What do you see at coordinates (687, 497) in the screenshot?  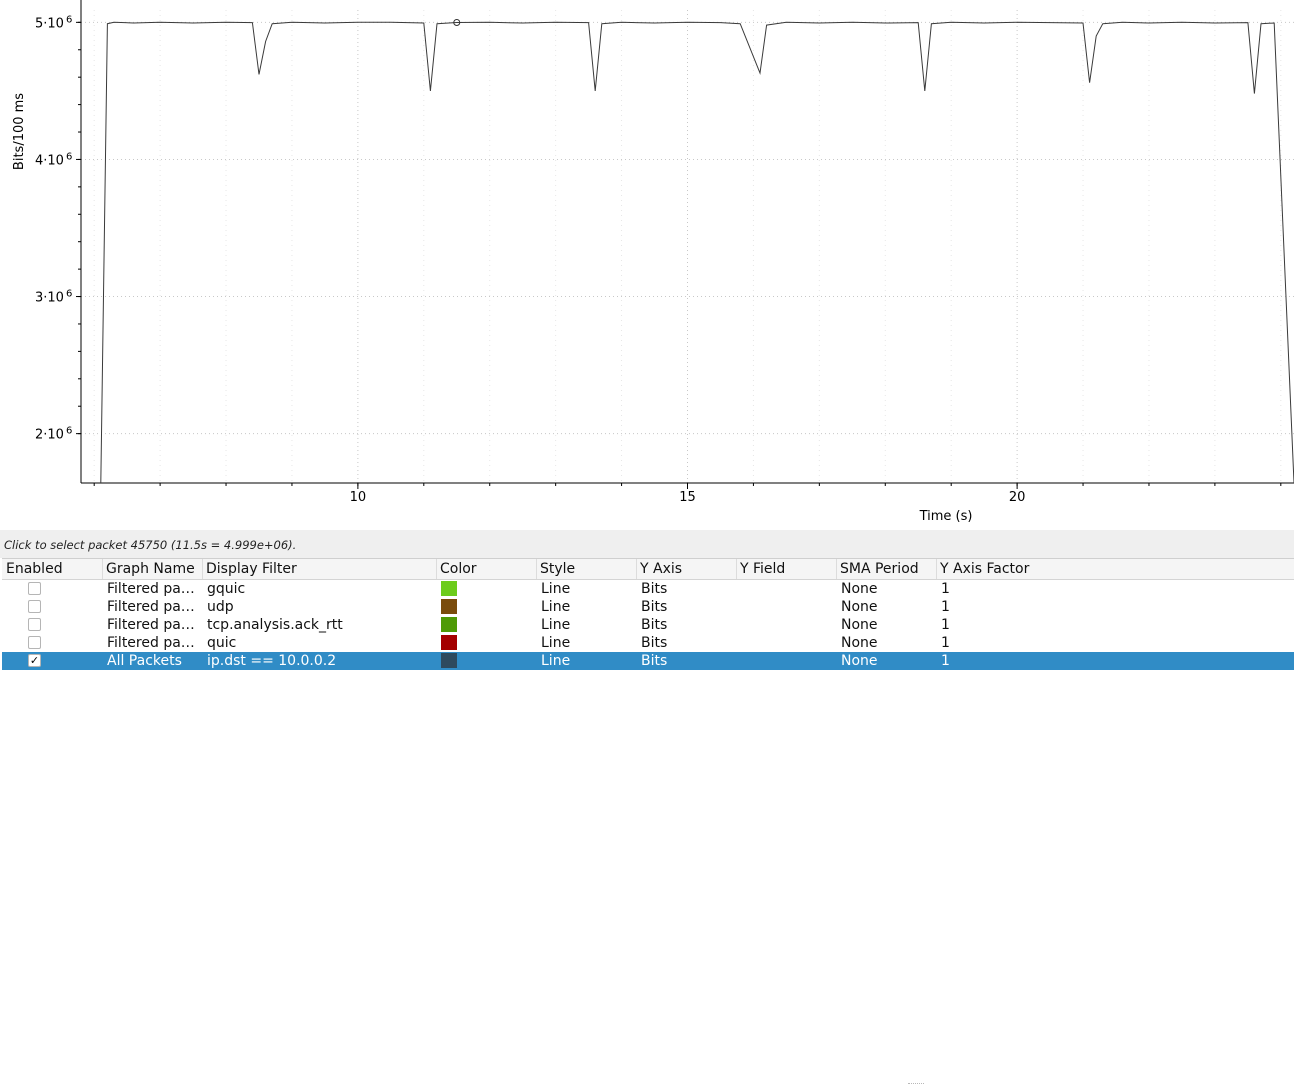 I see `x-tick-label: 15` at bounding box center [687, 497].